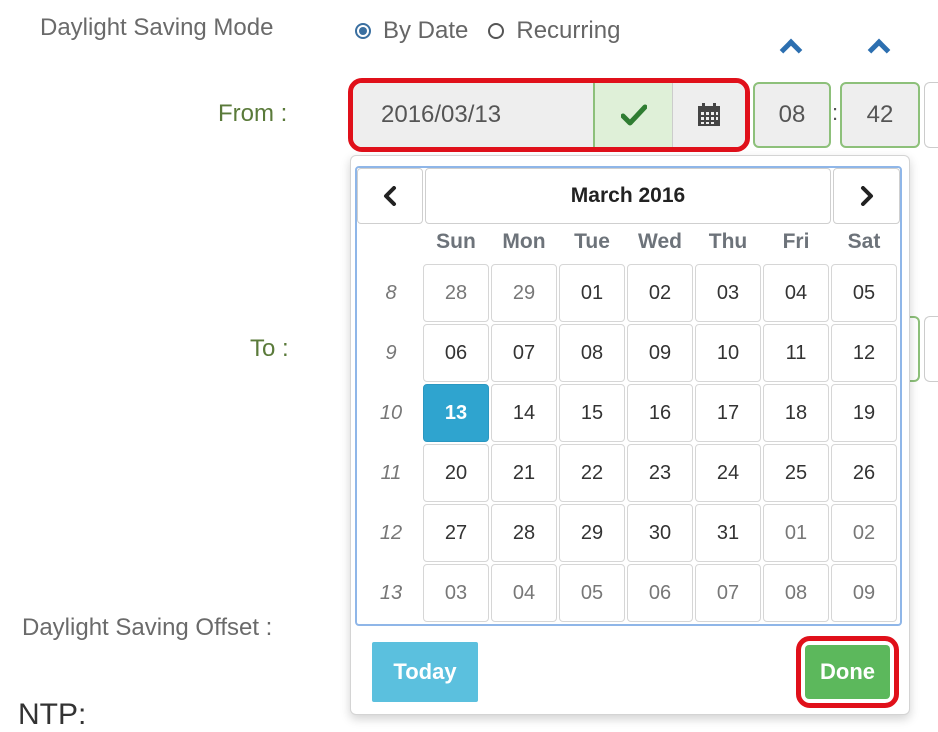 This screenshot has width=938, height=732. What do you see at coordinates (391, 413) in the screenshot?
I see `week-number: 10` at bounding box center [391, 413].